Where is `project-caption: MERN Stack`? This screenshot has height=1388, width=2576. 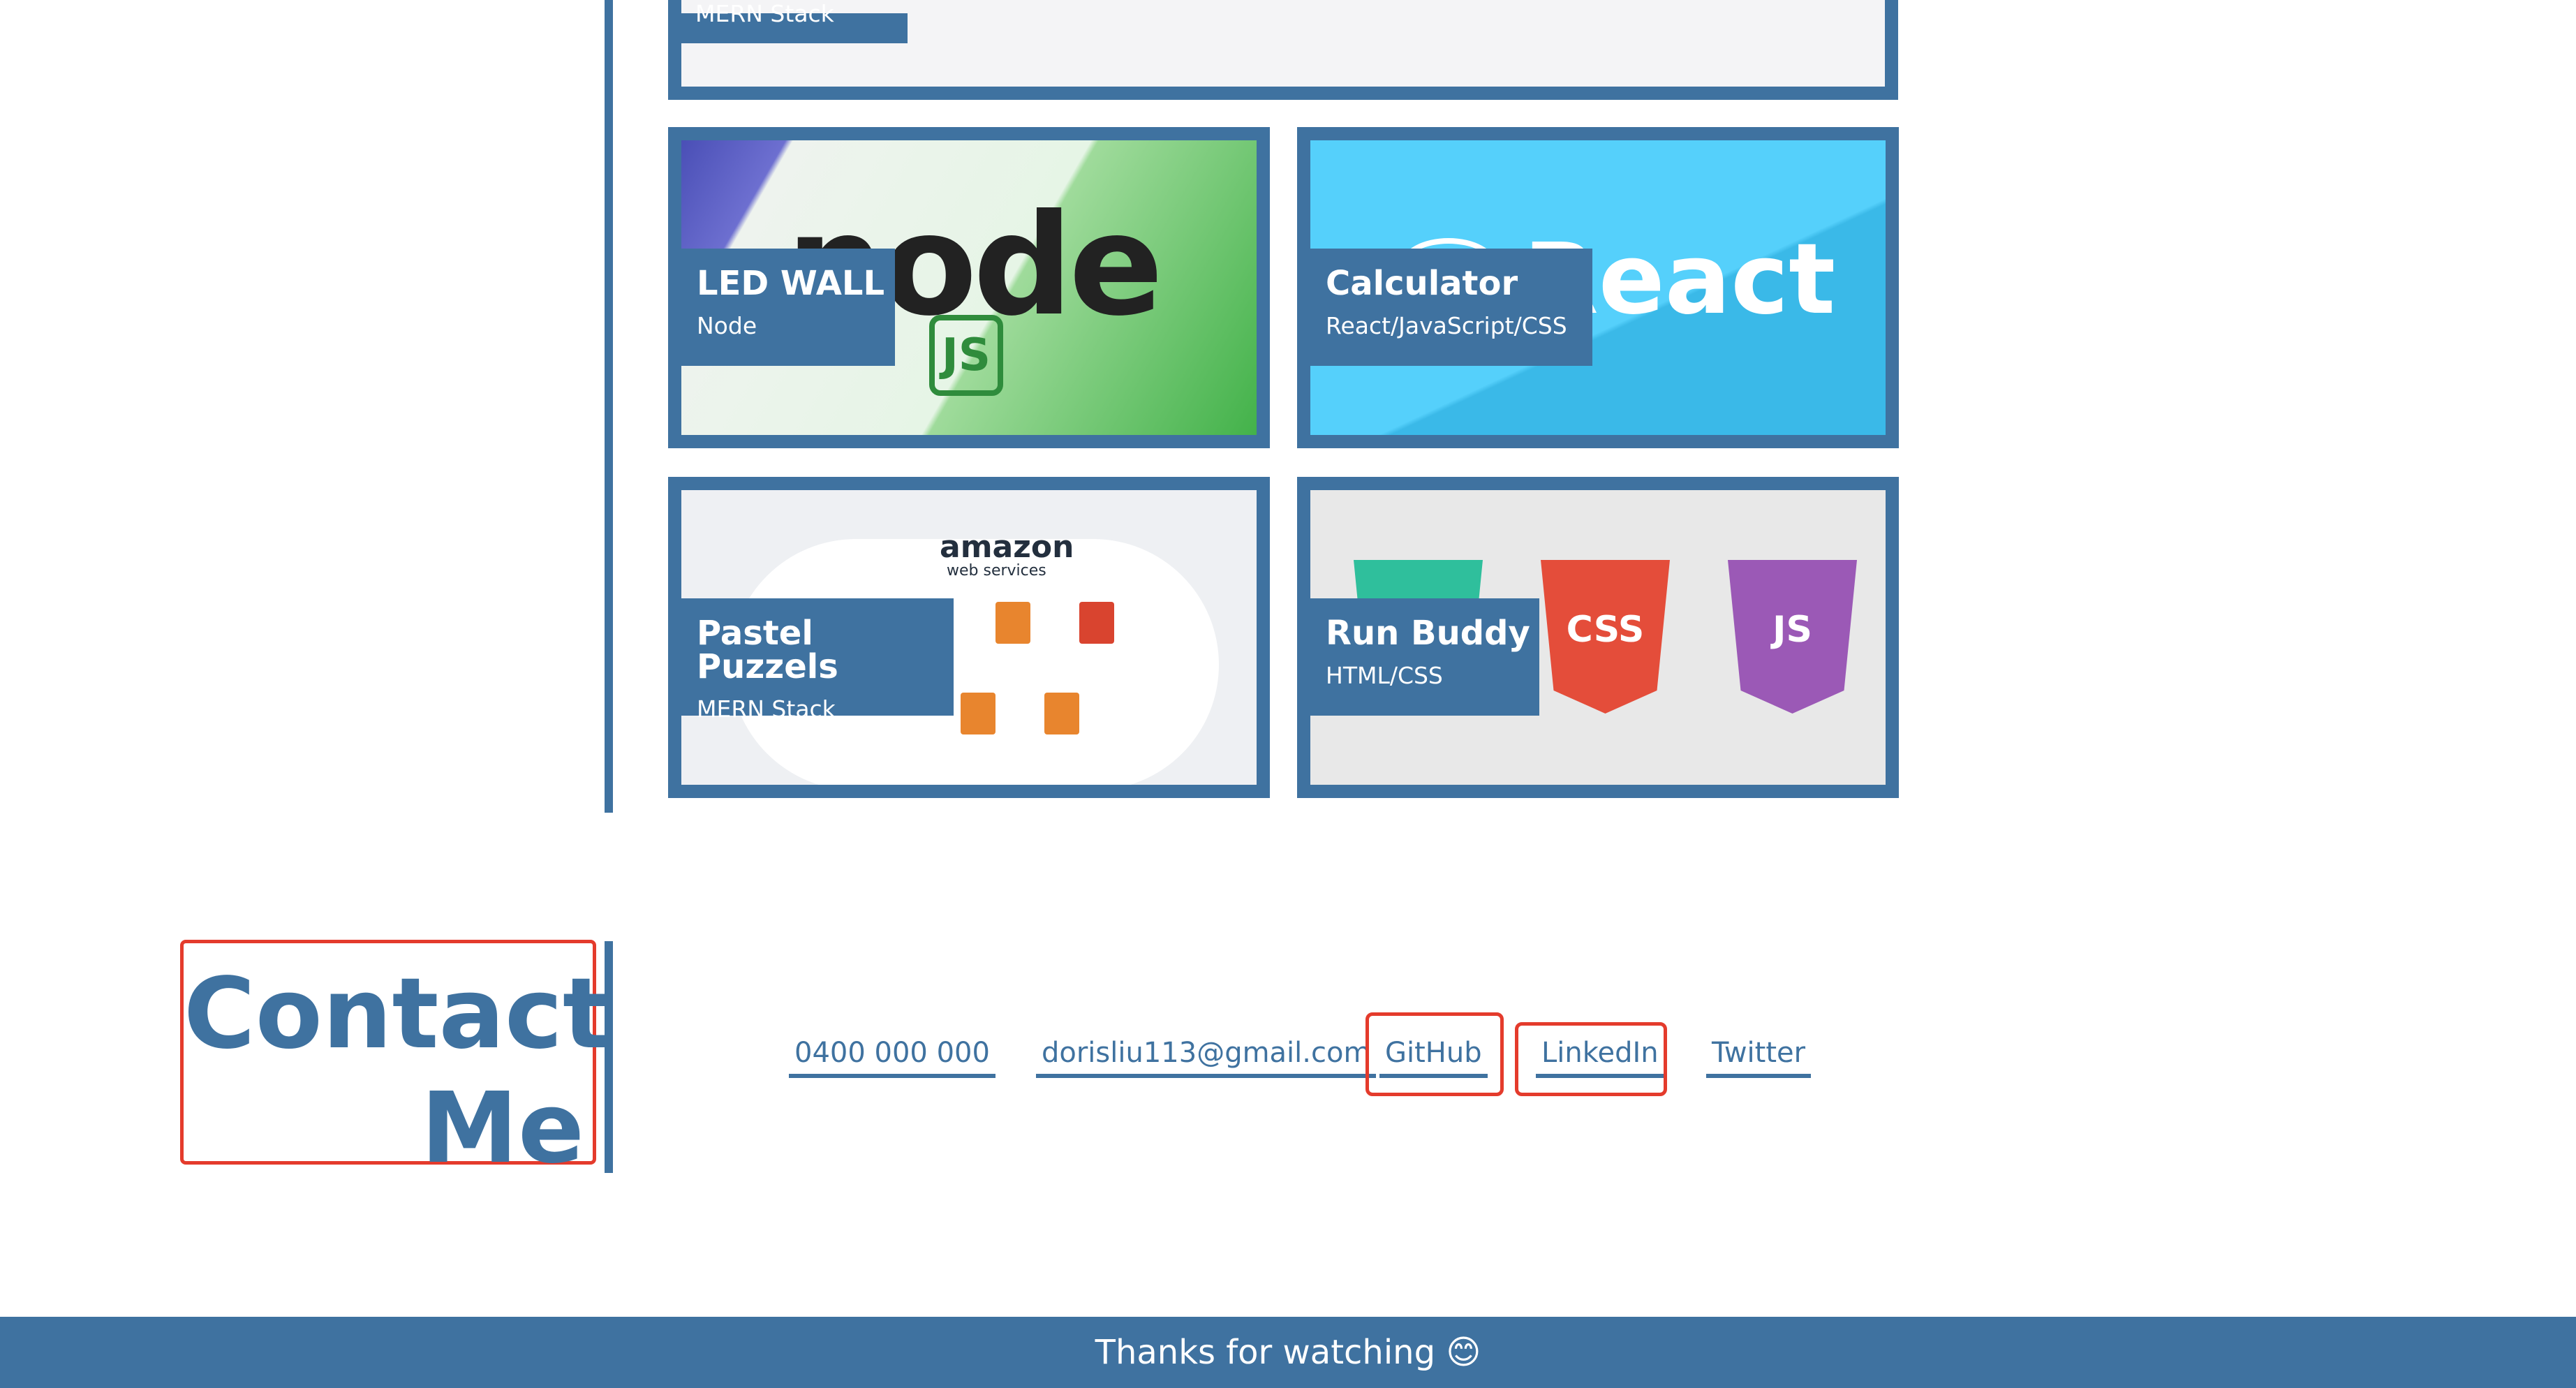
project-caption: MERN Stack is located at coordinates (794, 23).